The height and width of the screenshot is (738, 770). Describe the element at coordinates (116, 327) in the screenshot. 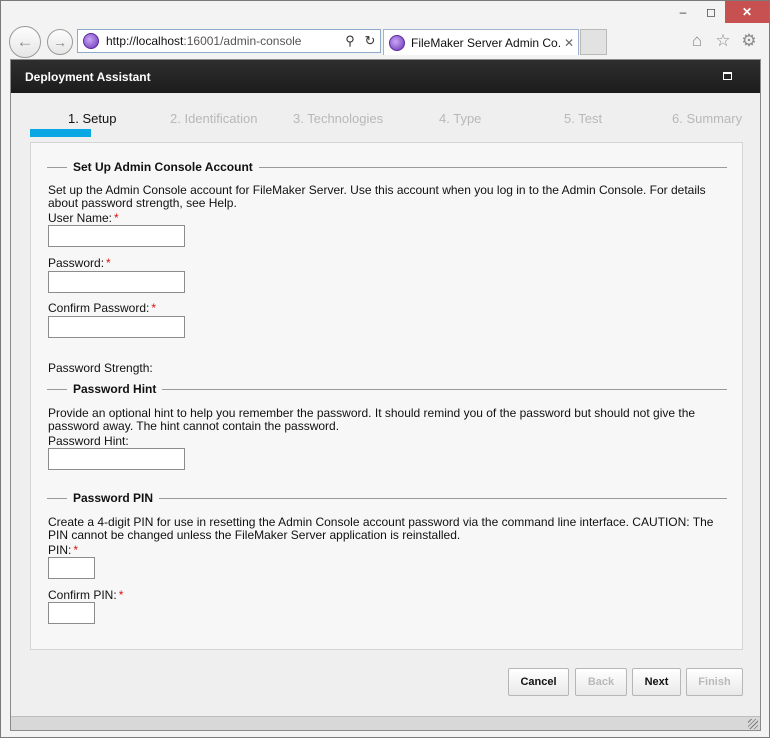

I see `confirm-password-field` at that location.